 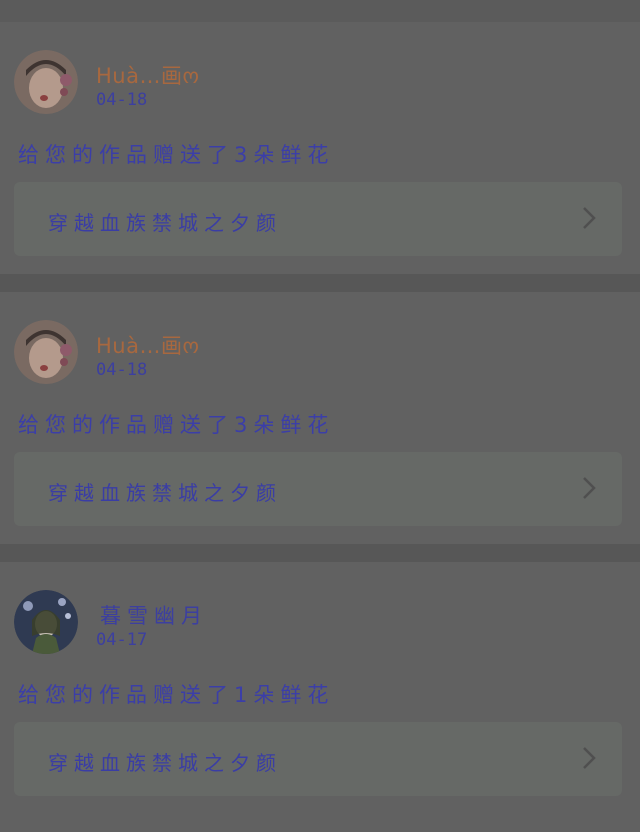 I want to click on timestamp: 04-17, so click(x=122, y=640).